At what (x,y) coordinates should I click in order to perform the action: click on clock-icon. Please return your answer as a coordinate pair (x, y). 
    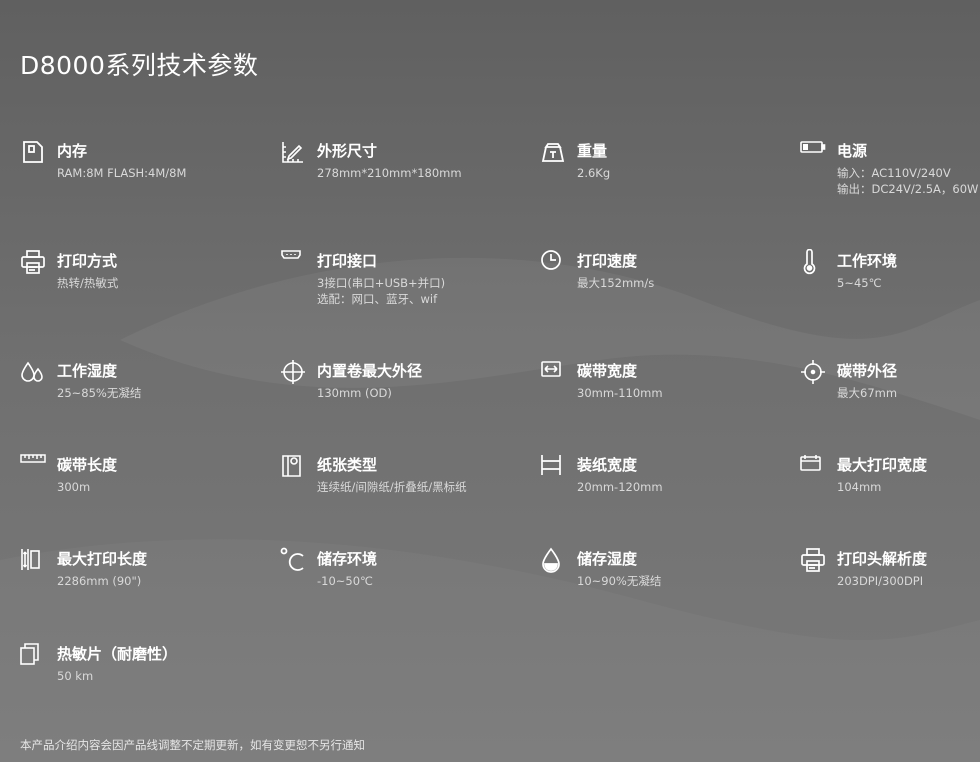
    Looking at the image, I should click on (553, 262).